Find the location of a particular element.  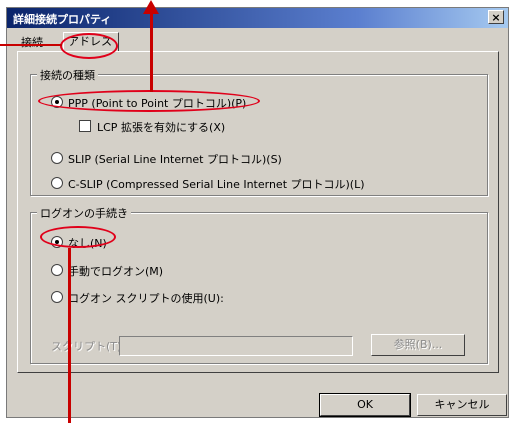

radio-logon-script: ログオン スクリプトの使用(U): is located at coordinates (137, 298).